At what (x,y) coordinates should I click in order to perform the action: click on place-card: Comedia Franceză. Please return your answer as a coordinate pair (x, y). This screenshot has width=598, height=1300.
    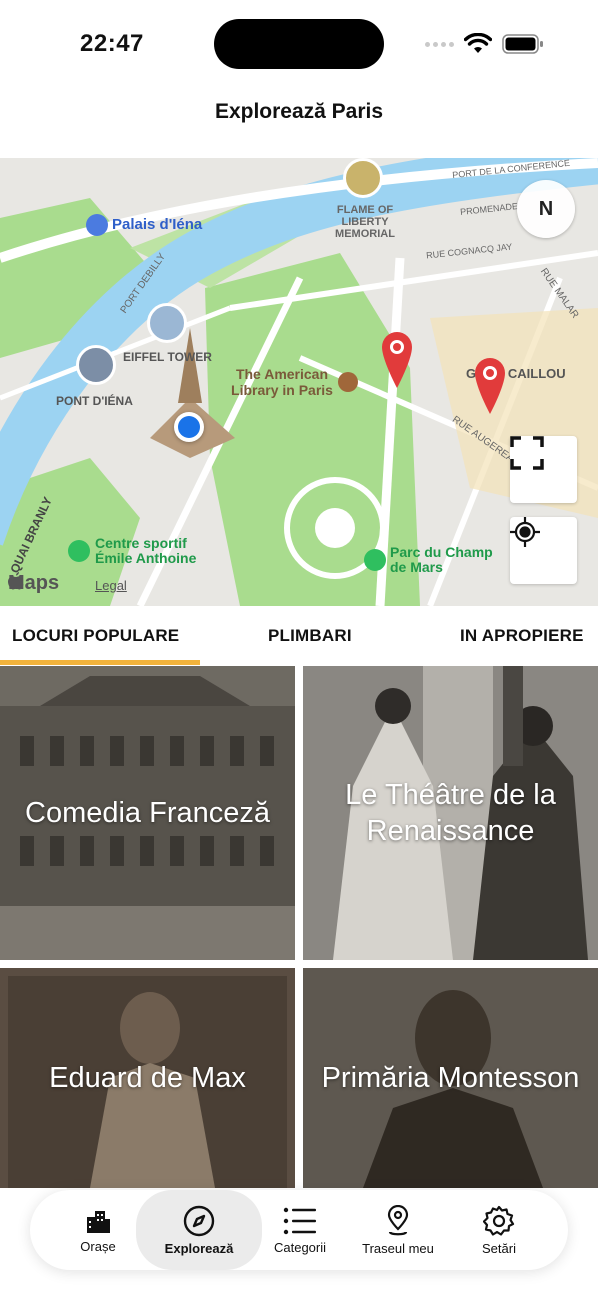
    Looking at the image, I should click on (147, 813).